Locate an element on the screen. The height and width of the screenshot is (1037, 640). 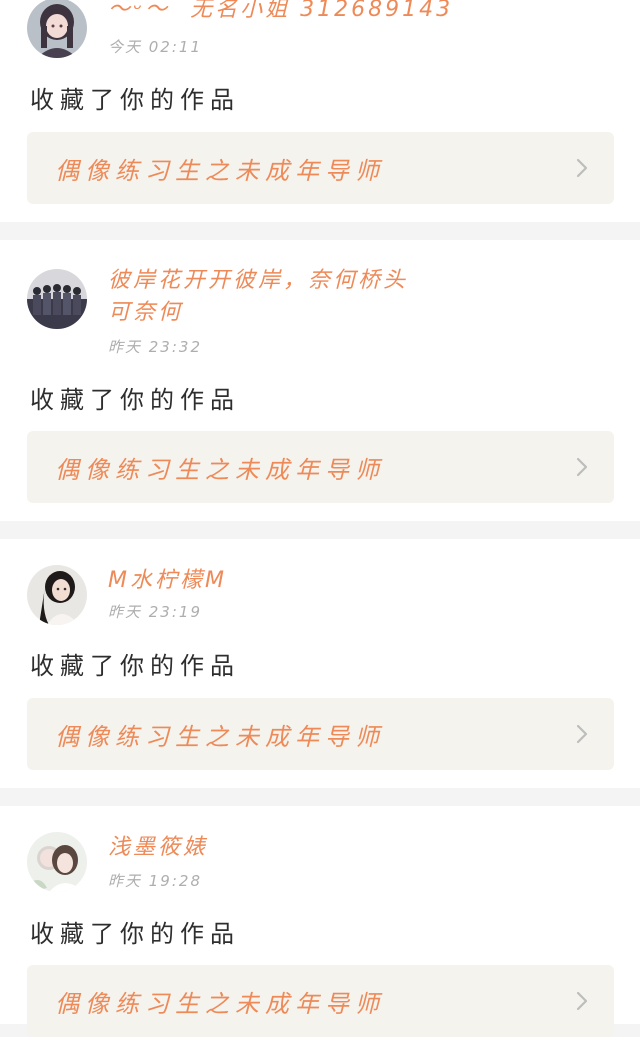
timestamp: 昨天 19:28 is located at coordinates (155, 881).